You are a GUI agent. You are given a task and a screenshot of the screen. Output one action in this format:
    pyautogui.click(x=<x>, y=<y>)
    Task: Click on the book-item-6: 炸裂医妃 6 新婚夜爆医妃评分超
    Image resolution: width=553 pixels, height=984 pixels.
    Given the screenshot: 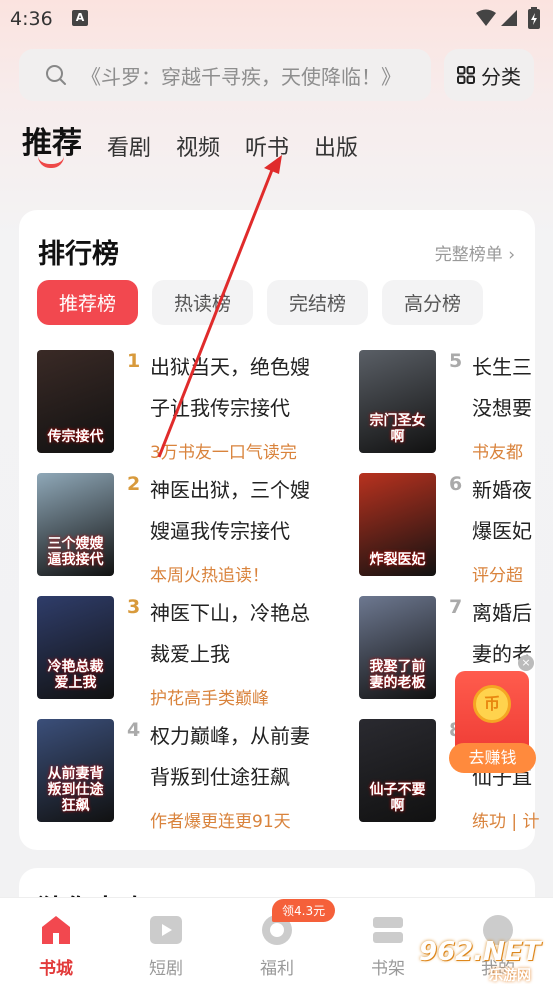 What is the action you would take?
    pyautogui.click(x=449, y=529)
    